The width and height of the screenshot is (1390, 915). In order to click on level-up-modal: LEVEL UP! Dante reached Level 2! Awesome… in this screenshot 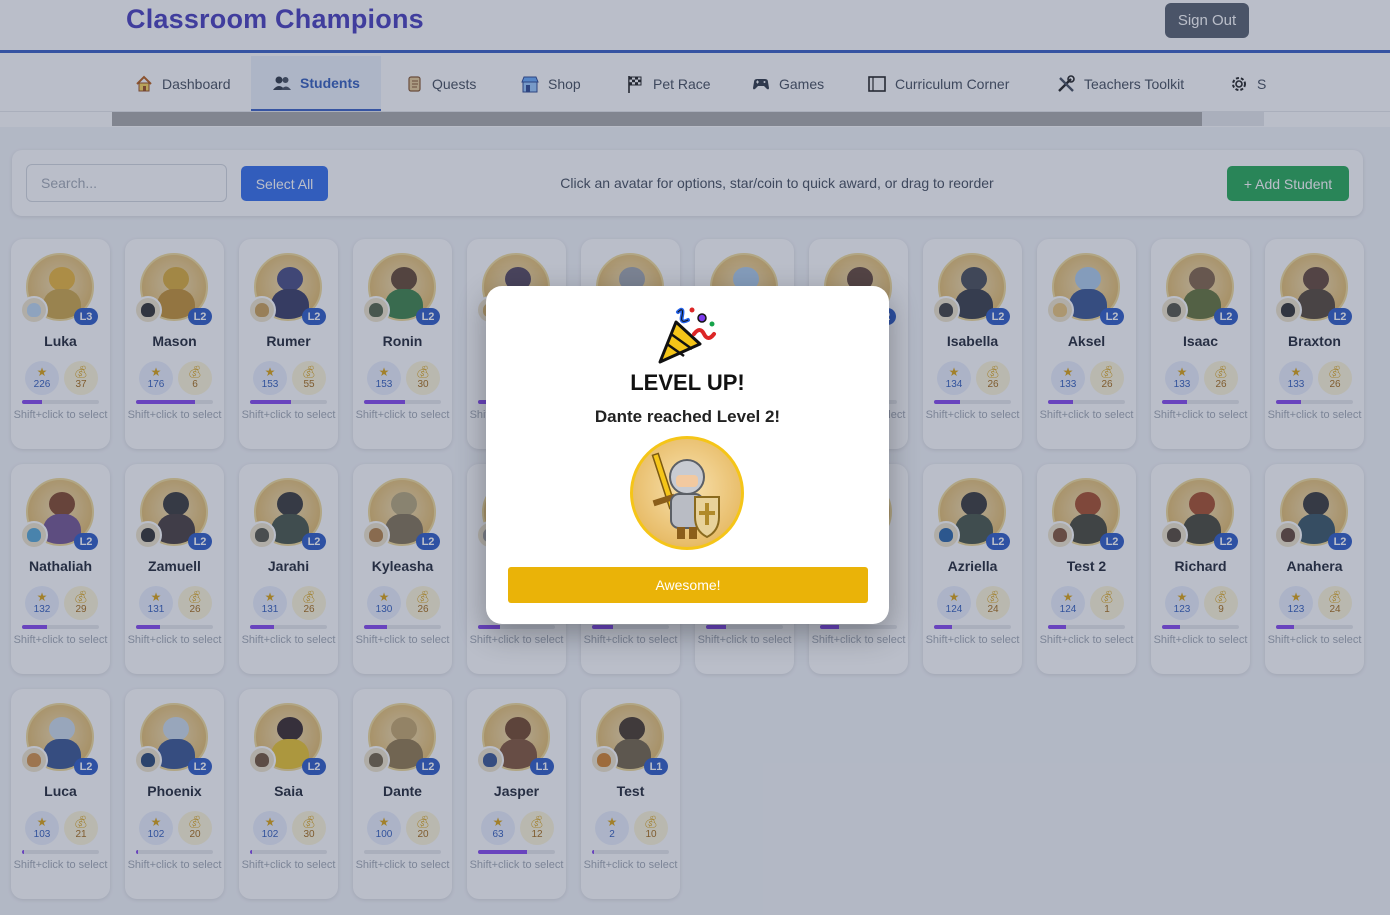, I will do `click(687, 455)`.